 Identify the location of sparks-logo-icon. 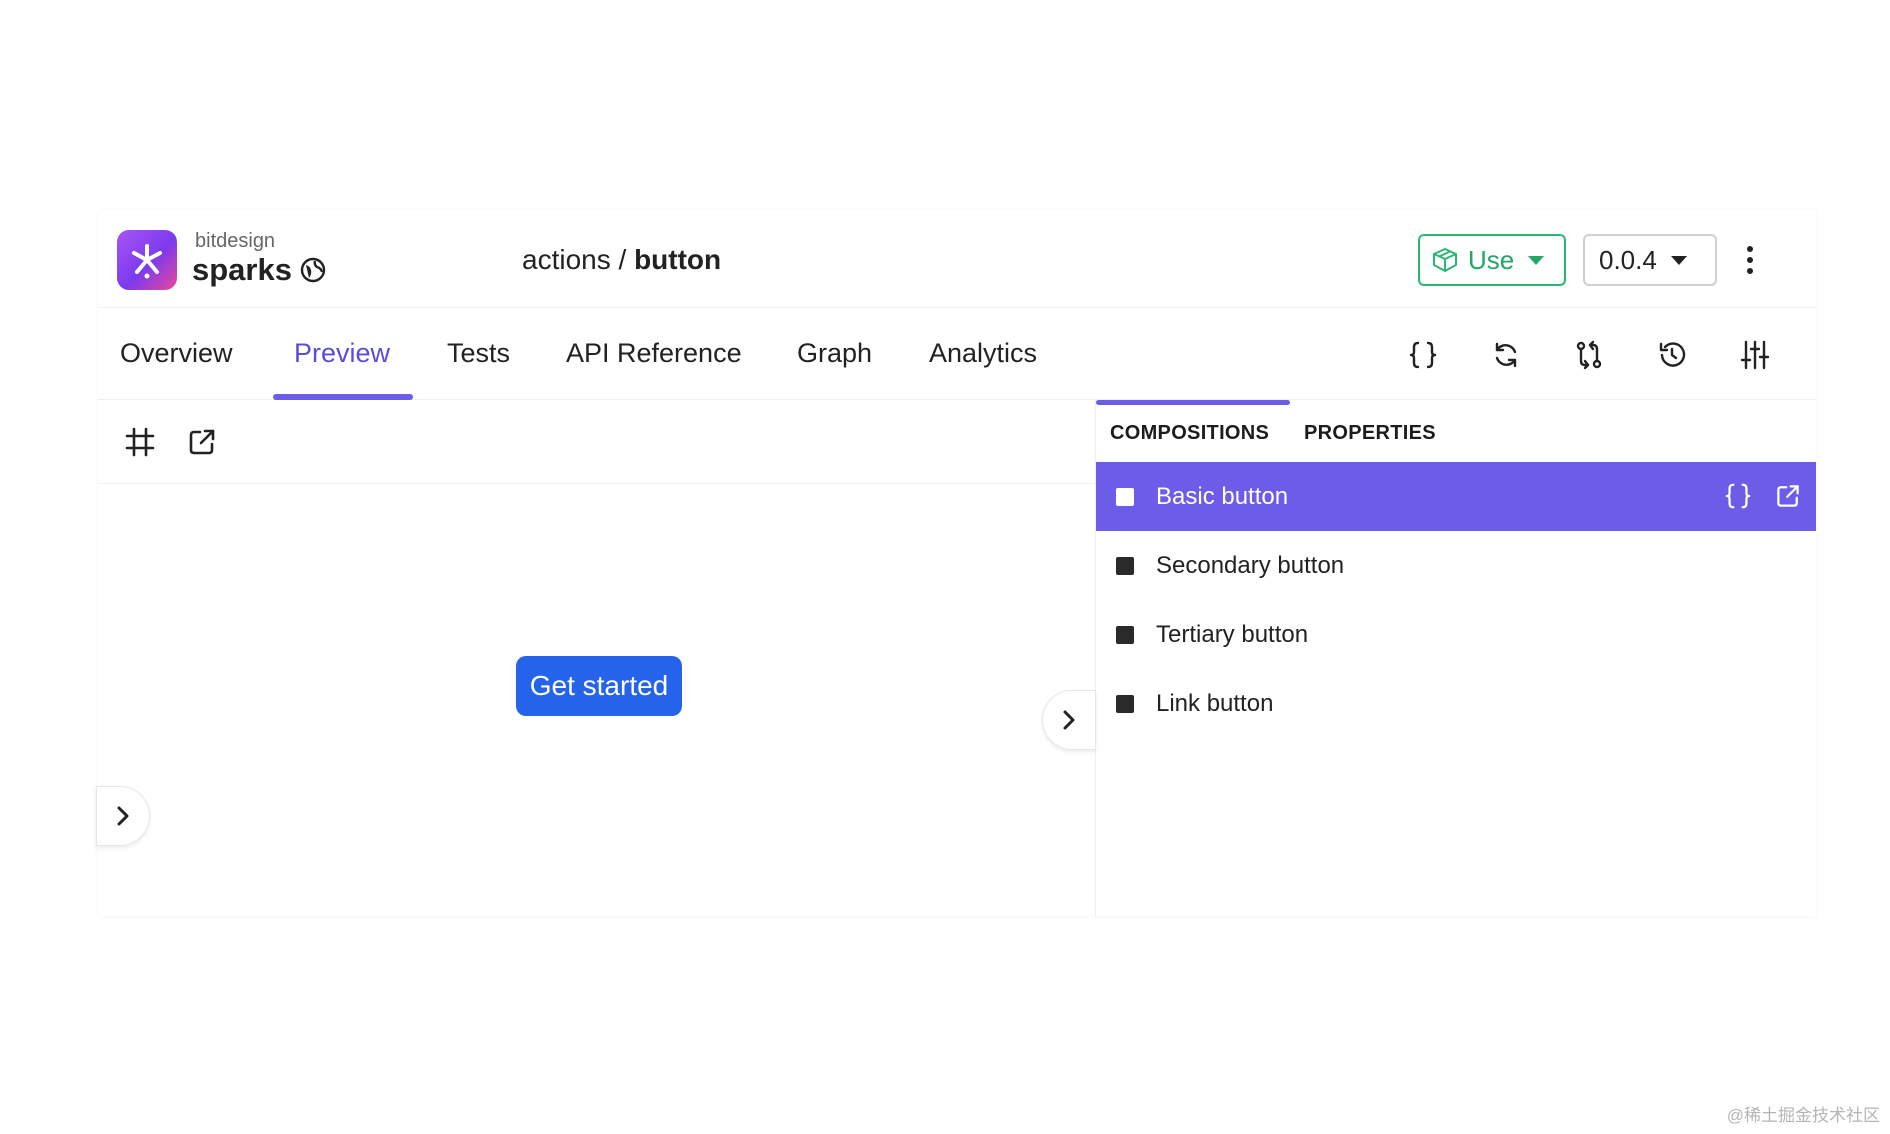
(147, 261).